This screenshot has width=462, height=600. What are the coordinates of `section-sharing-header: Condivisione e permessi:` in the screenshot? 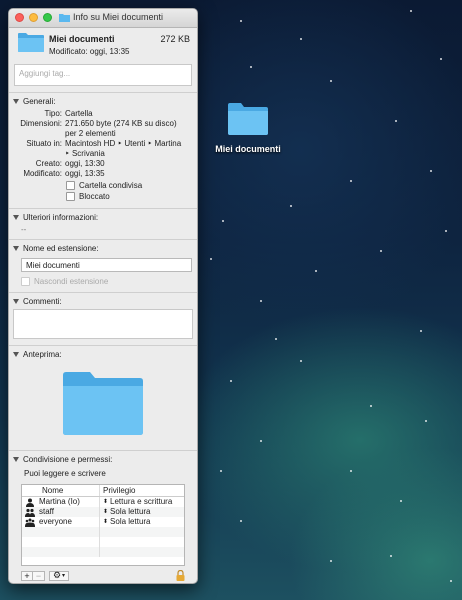 It's located at (103, 459).